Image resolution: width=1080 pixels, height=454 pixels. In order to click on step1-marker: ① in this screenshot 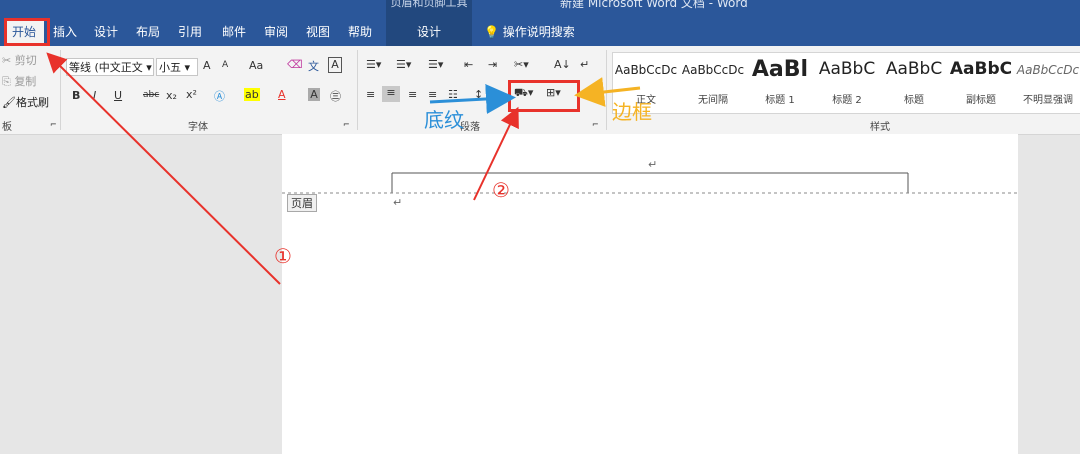, I will do `click(283, 256)`.